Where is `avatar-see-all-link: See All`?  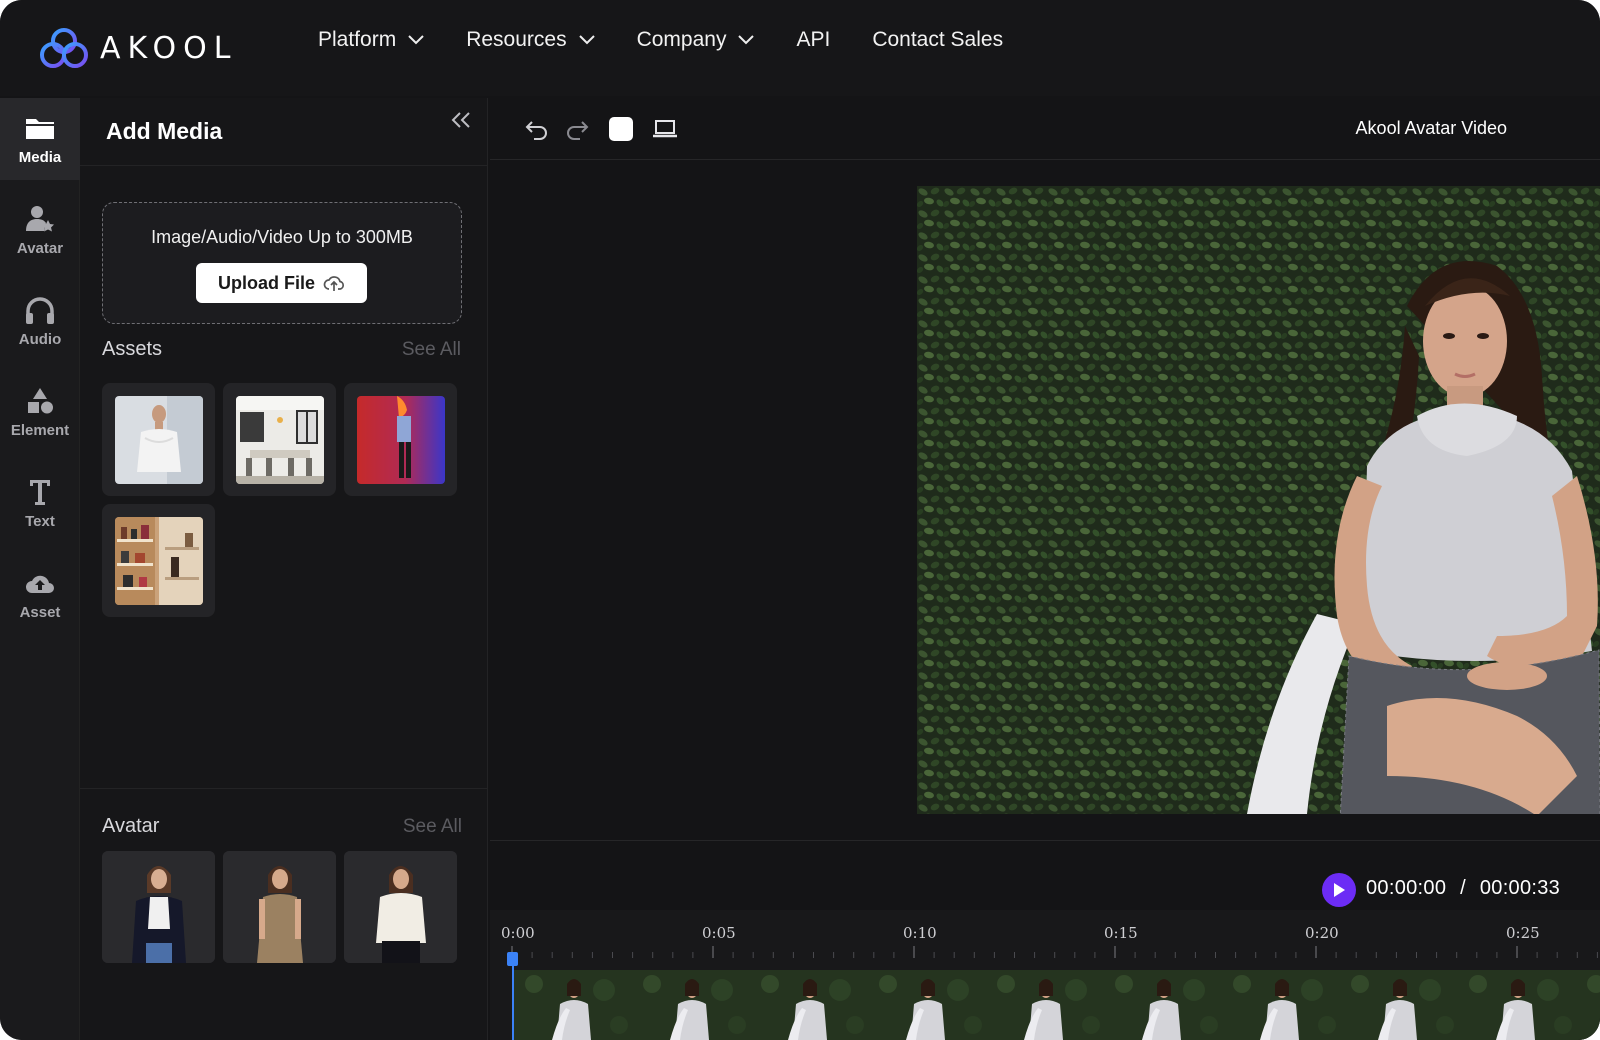
avatar-see-all-link: See All is located at coordinates (432, 827).